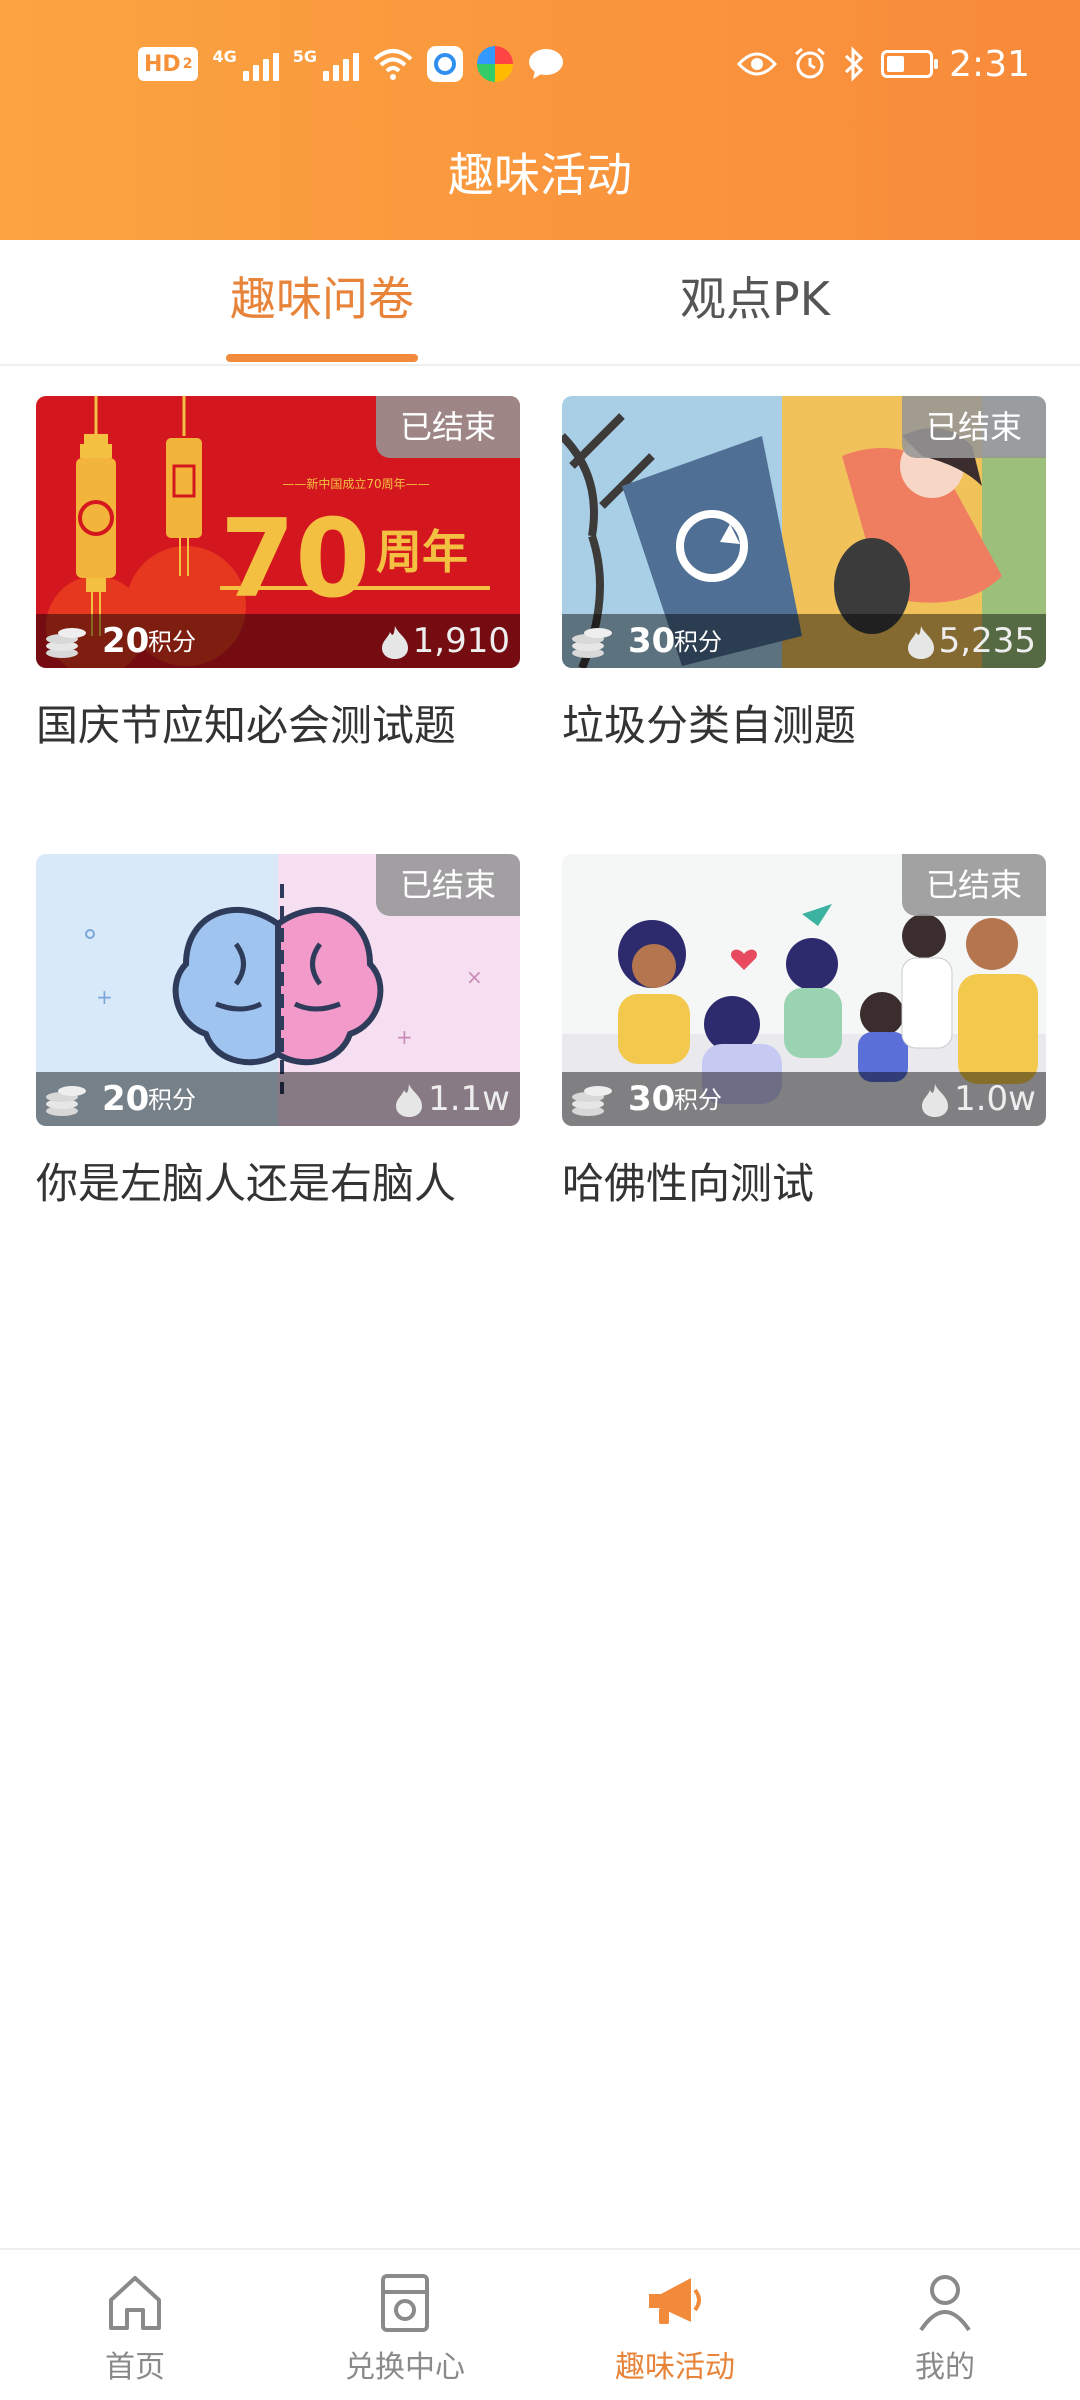 The width and height of the screenshot is (1080, 2400). Describe the element at coordinates (709, 725) in the screenshot. I see `card-title: 垃圾分类自测题` at that location.